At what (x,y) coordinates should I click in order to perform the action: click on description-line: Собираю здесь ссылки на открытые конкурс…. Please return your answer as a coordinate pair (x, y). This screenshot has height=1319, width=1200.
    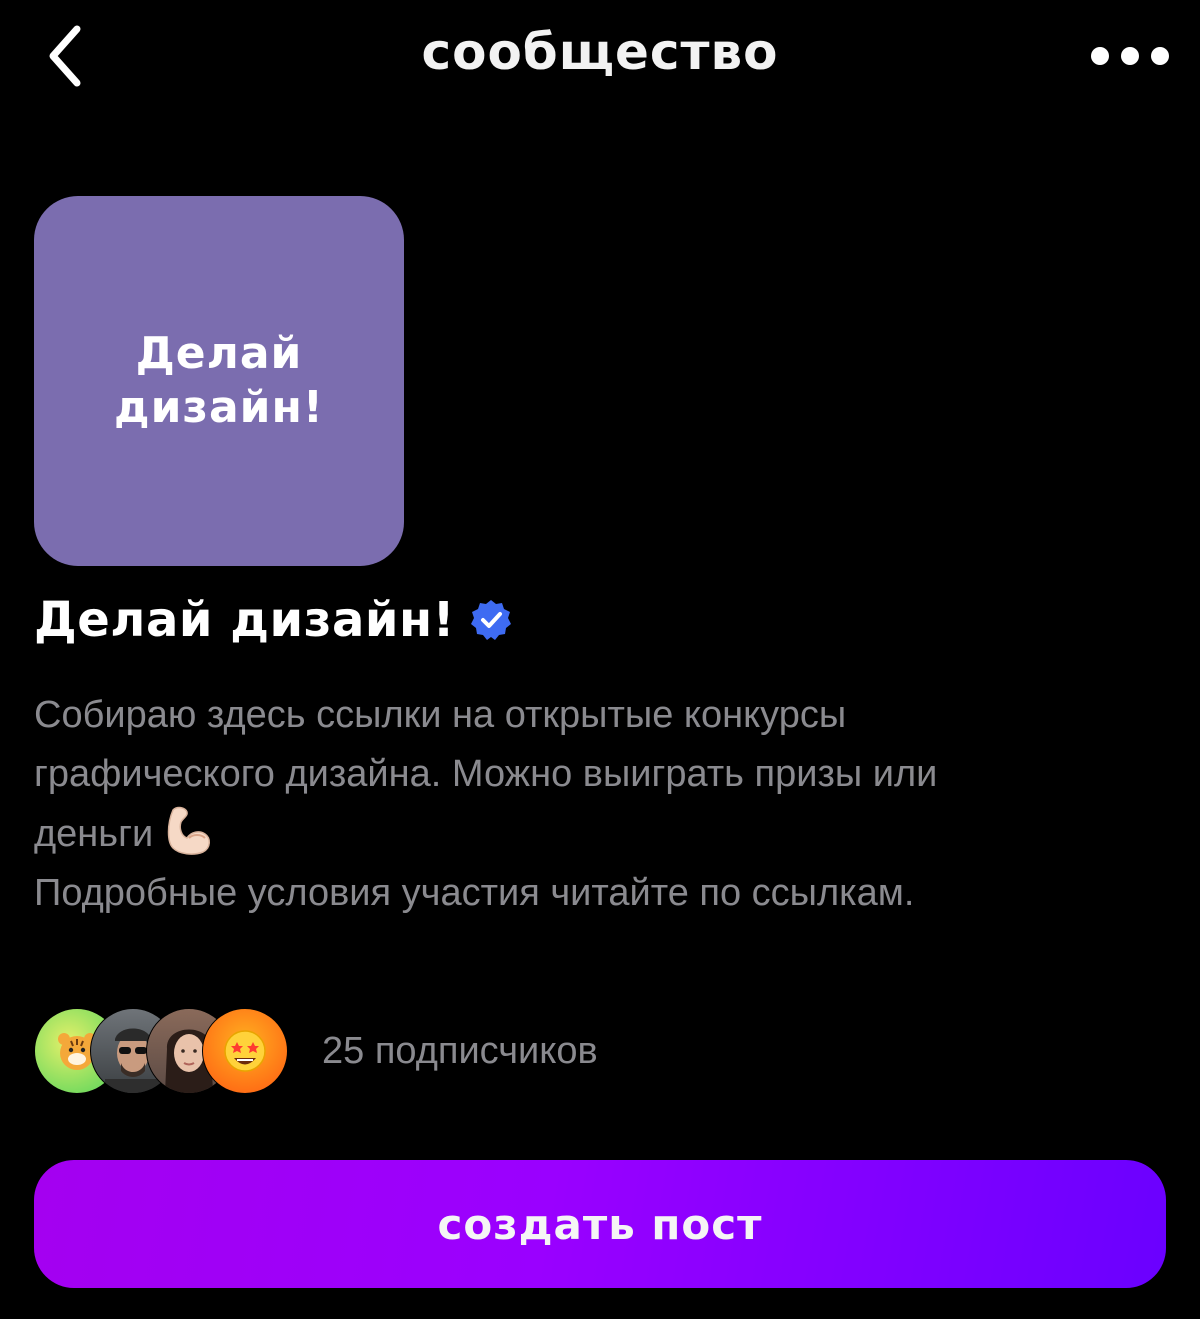
    Looking at the image, I should click on (440, 715).